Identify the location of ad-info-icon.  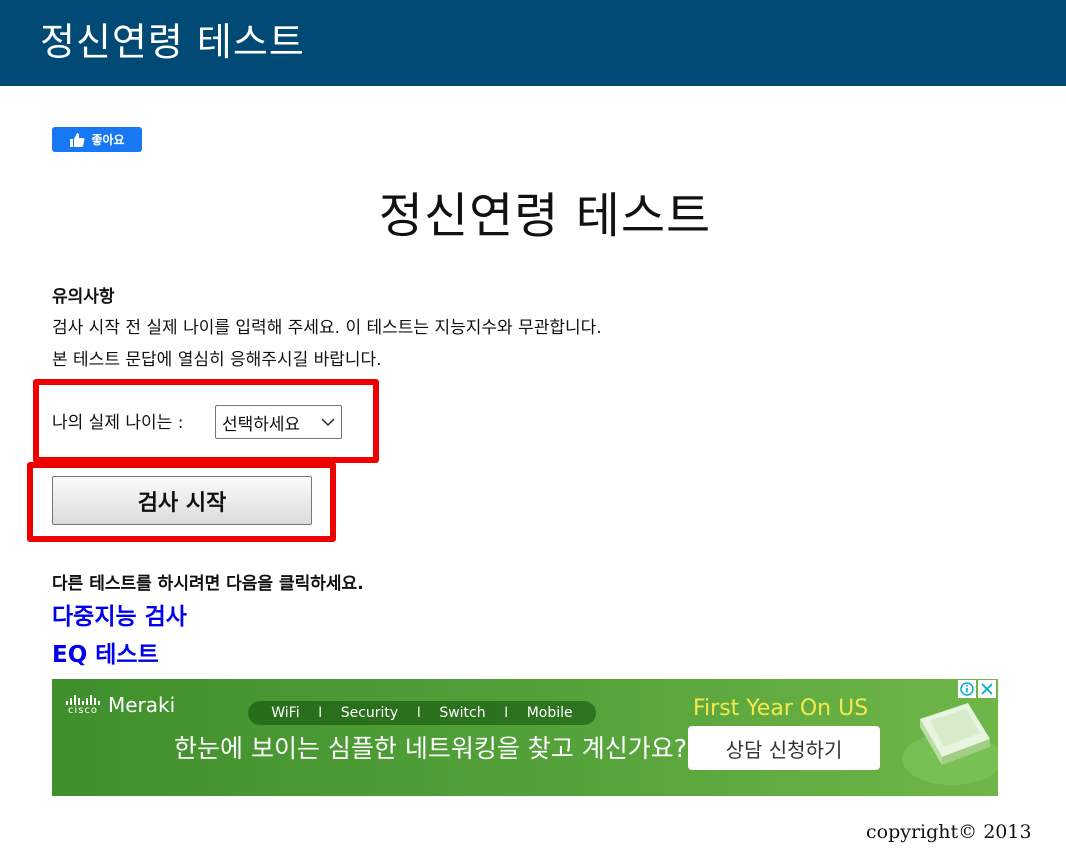
(967, 689).